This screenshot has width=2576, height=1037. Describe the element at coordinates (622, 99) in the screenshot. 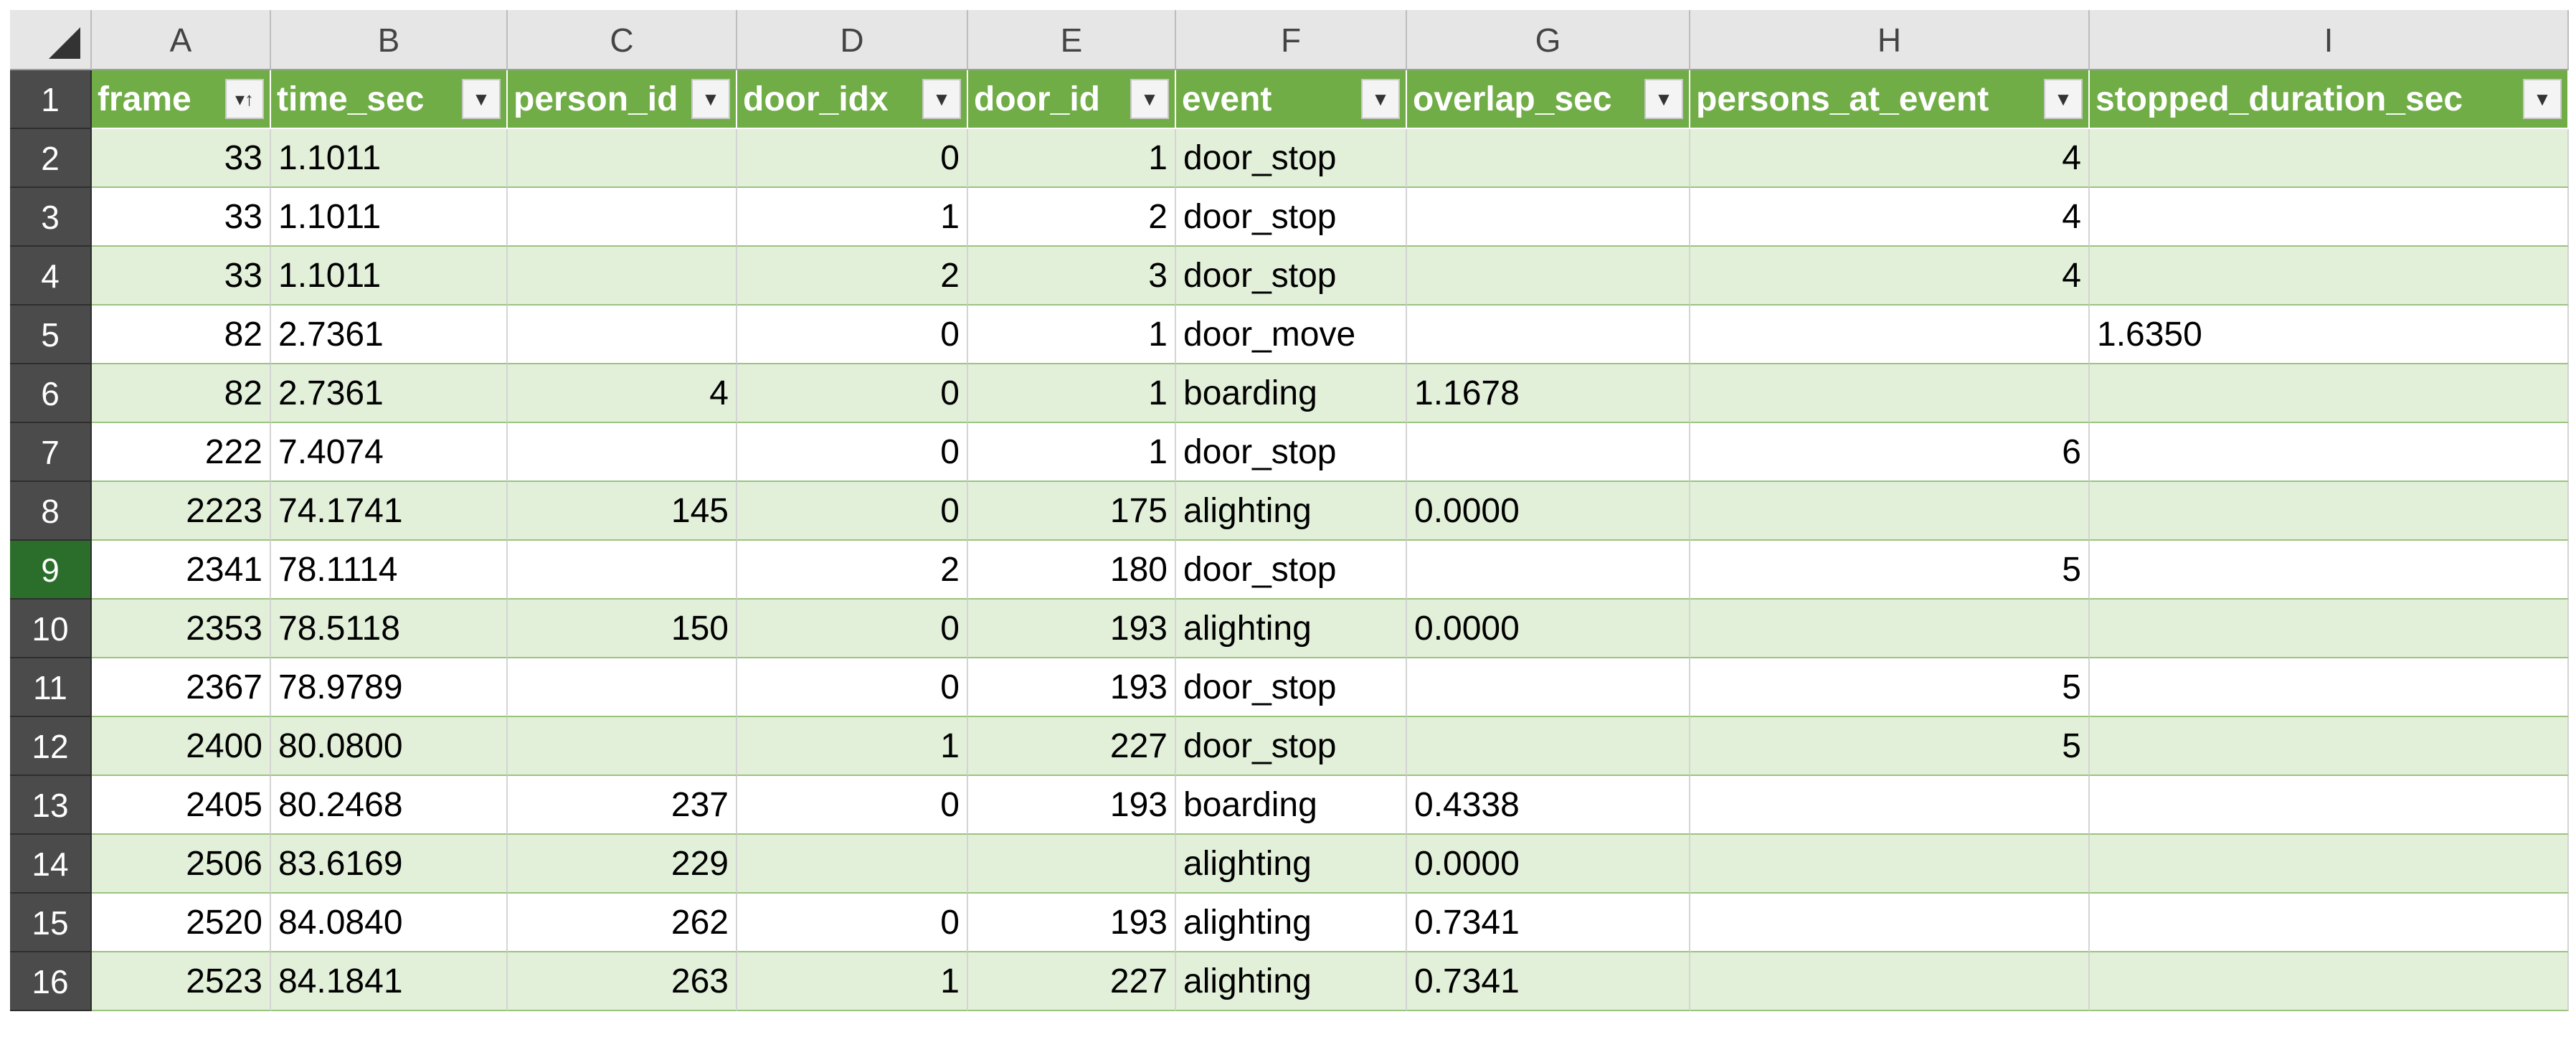

I see `header-cell-person-id: person_id ▼` at that location.